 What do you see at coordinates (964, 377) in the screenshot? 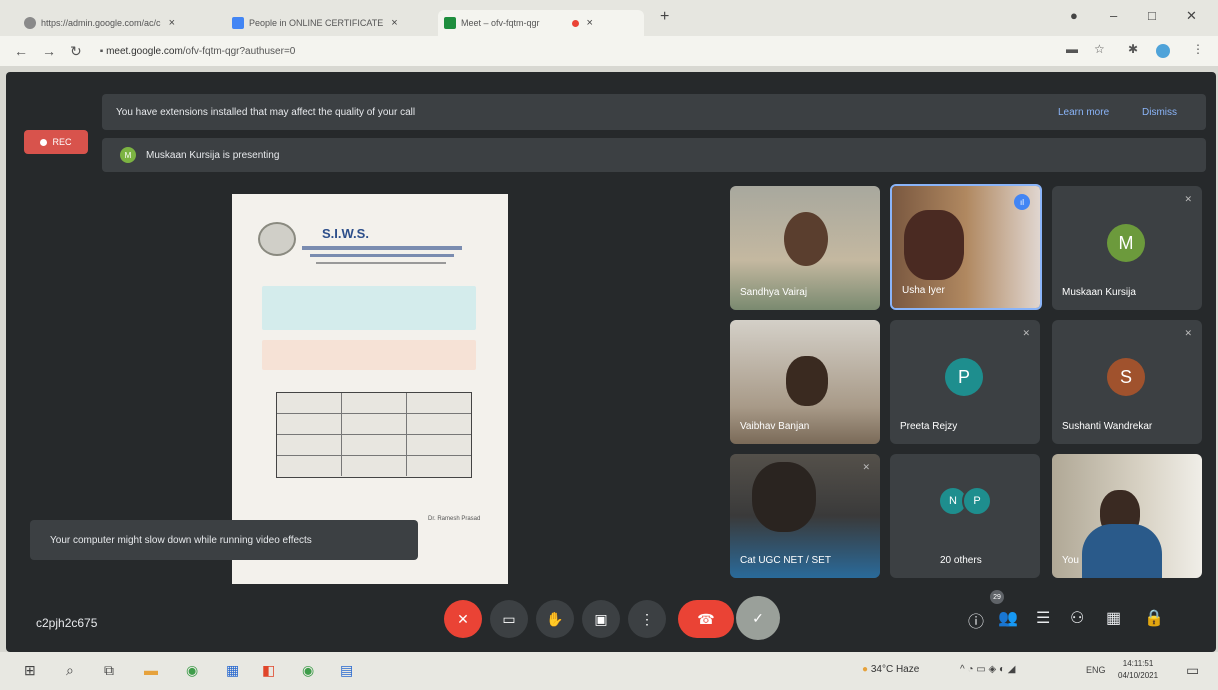
I see `participant-avatar: P` at bounding box center [964, 377].